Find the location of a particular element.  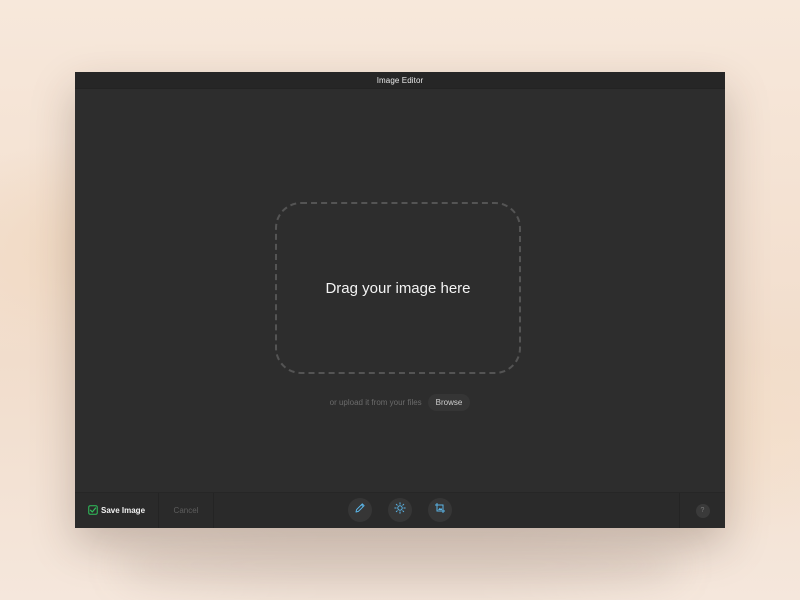

title-bar: Image Editor is located at coordinates (400, 80).